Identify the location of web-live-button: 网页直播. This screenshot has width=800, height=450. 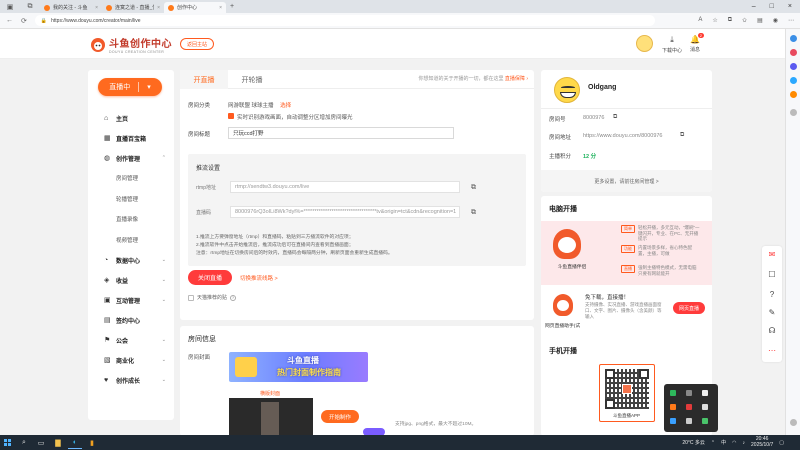
(689, 308).